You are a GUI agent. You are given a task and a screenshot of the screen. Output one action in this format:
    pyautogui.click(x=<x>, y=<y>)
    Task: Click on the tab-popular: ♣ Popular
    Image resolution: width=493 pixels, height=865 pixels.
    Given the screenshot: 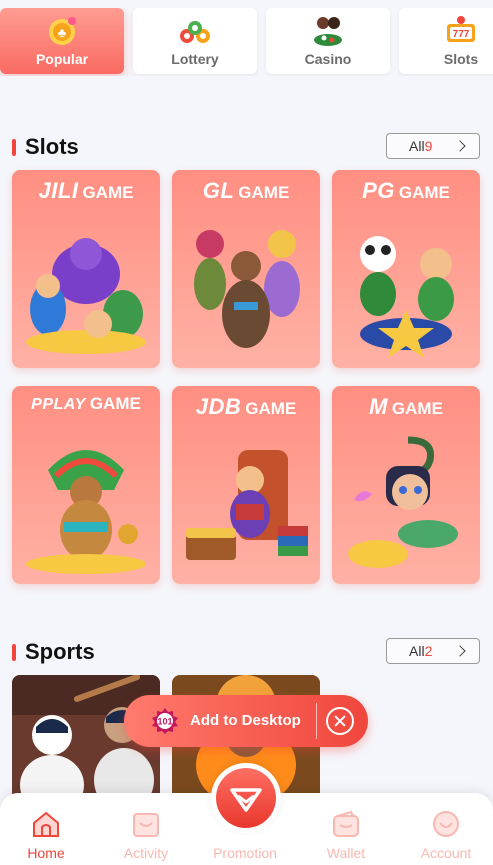 What is the action you would take?
    pyautogui.click(x=62, y=41)
    